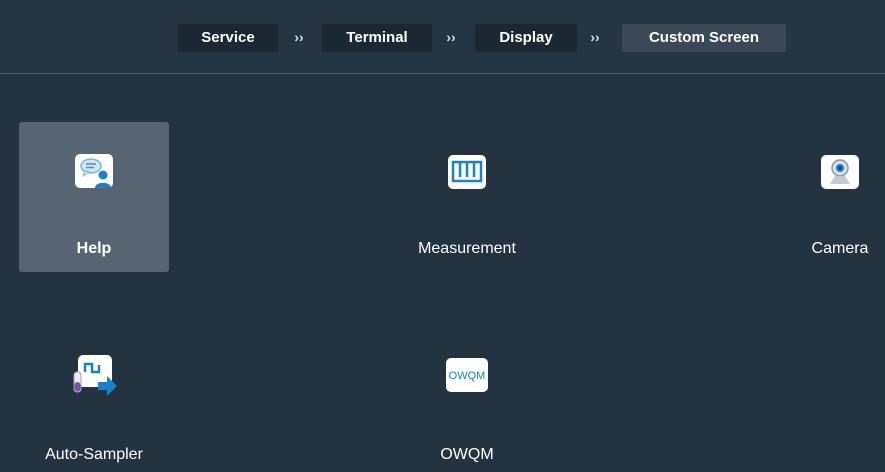 The width and height of the screenshot is (885, 472). What do you see at coordinates (467, 248) in the screenshot?
I see `tile-measurement-label: Measurement` at bounding box center [467, 248].